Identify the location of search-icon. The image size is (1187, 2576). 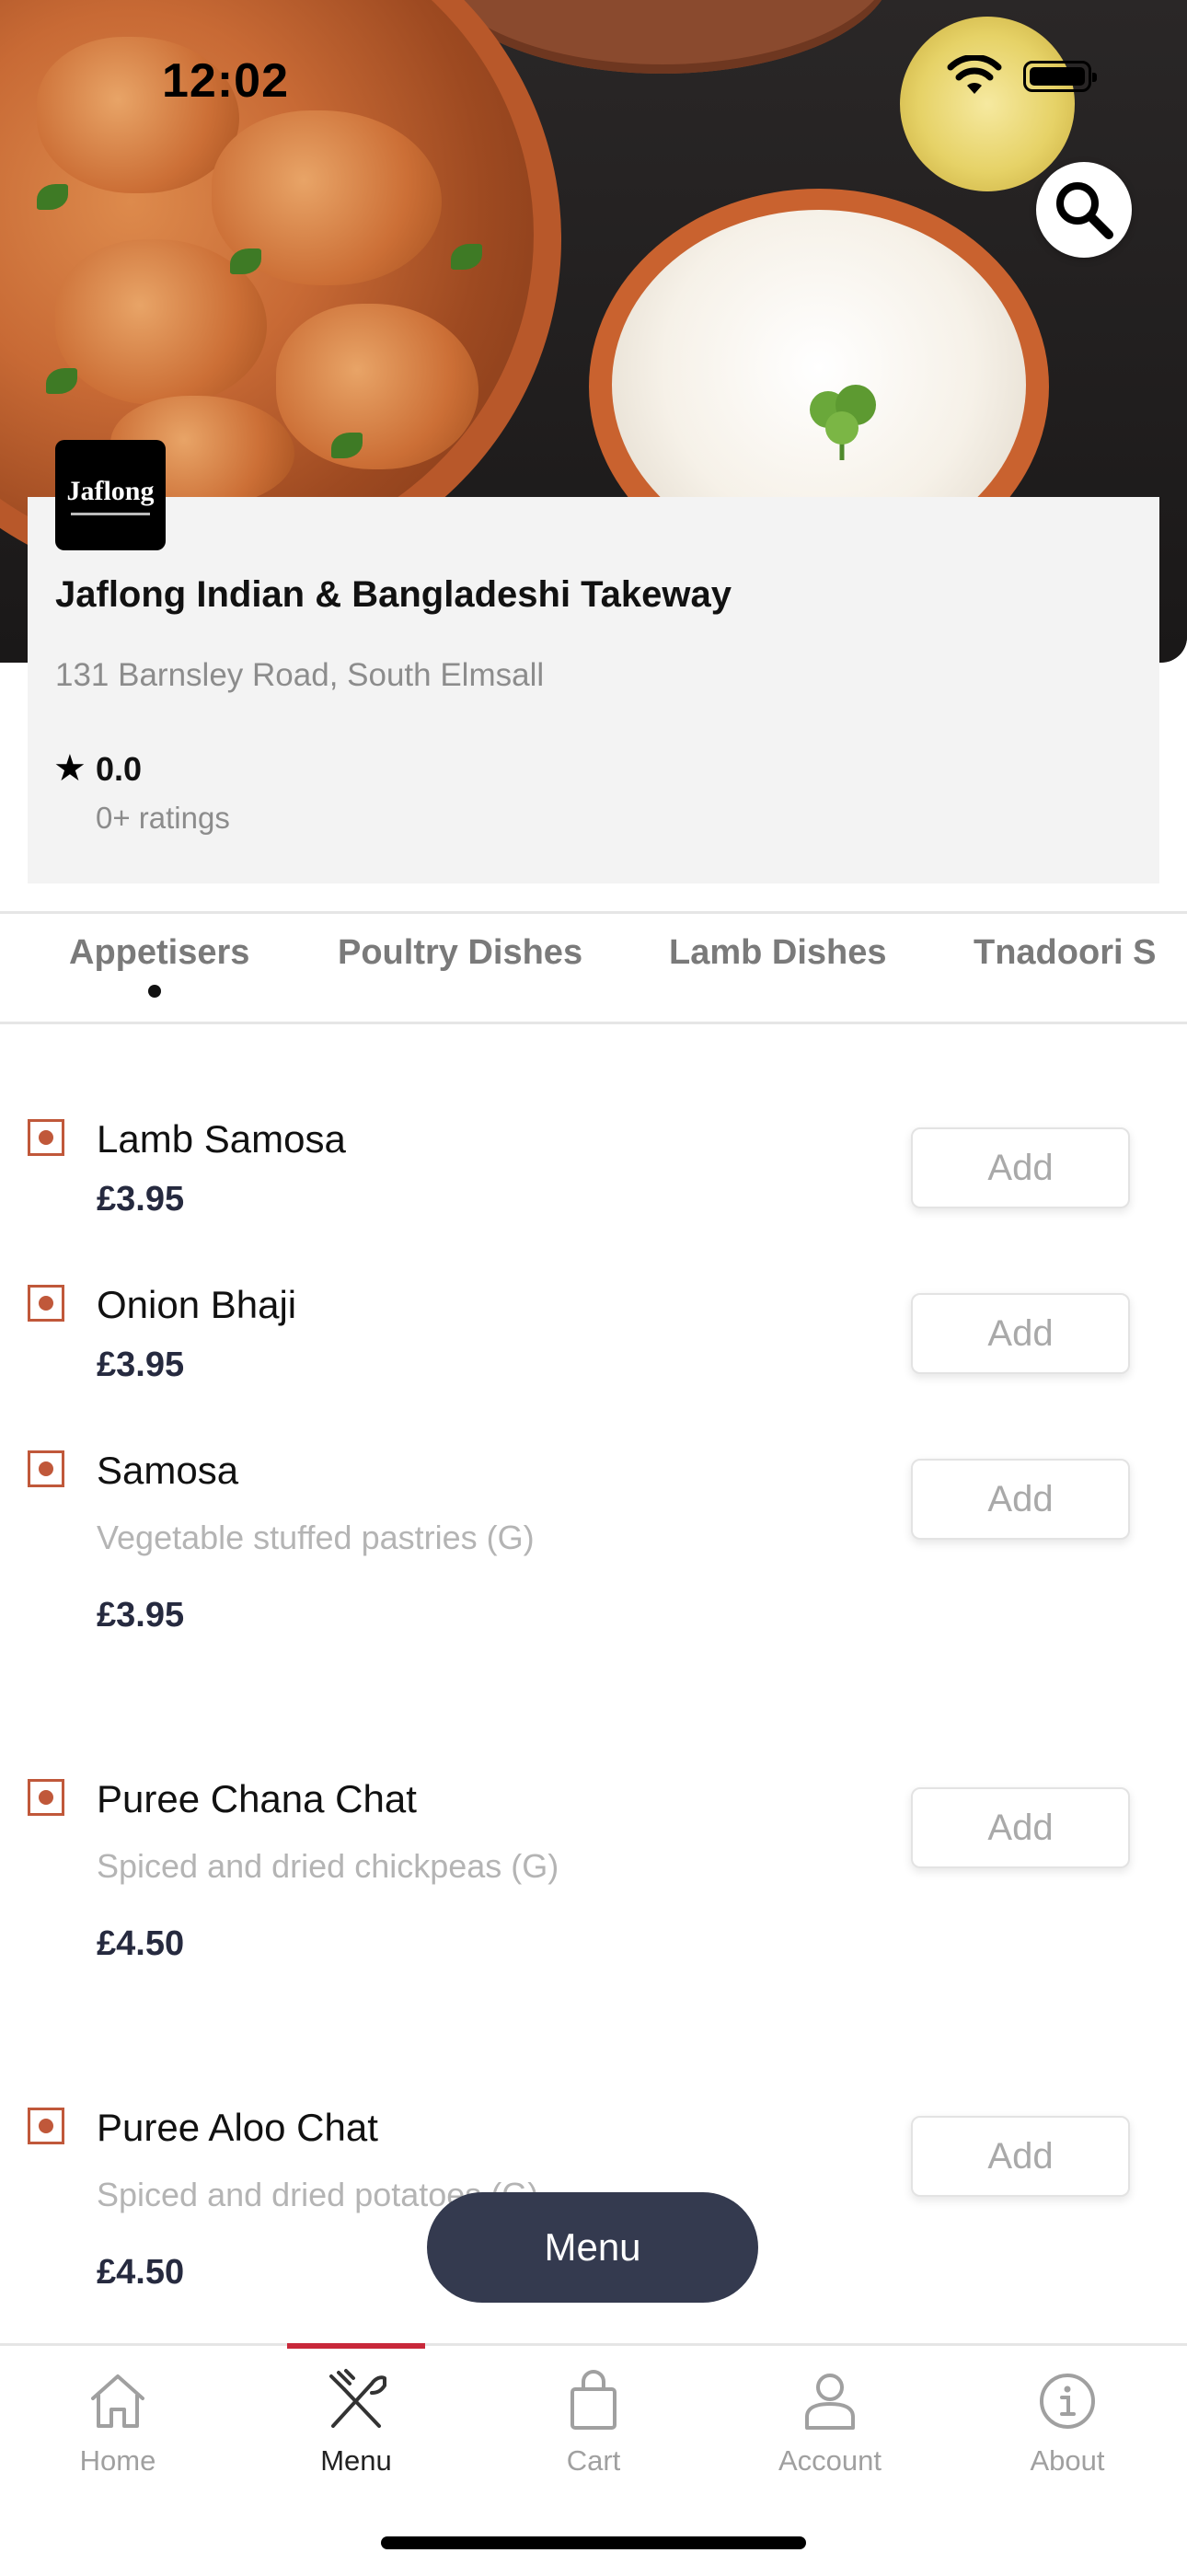
(1084, 210).